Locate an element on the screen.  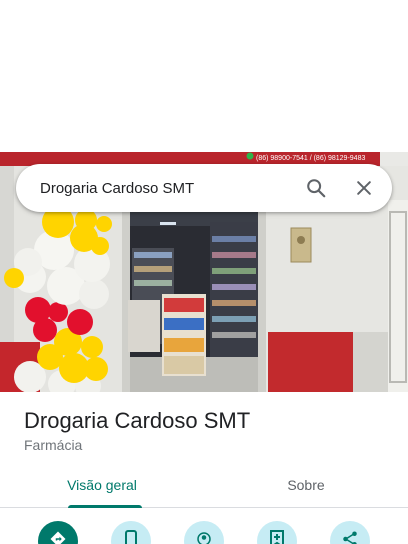
sign-phones-text: (86) 98900-7541 / (86) 98129-9483 is located at coordinates (310, 158).